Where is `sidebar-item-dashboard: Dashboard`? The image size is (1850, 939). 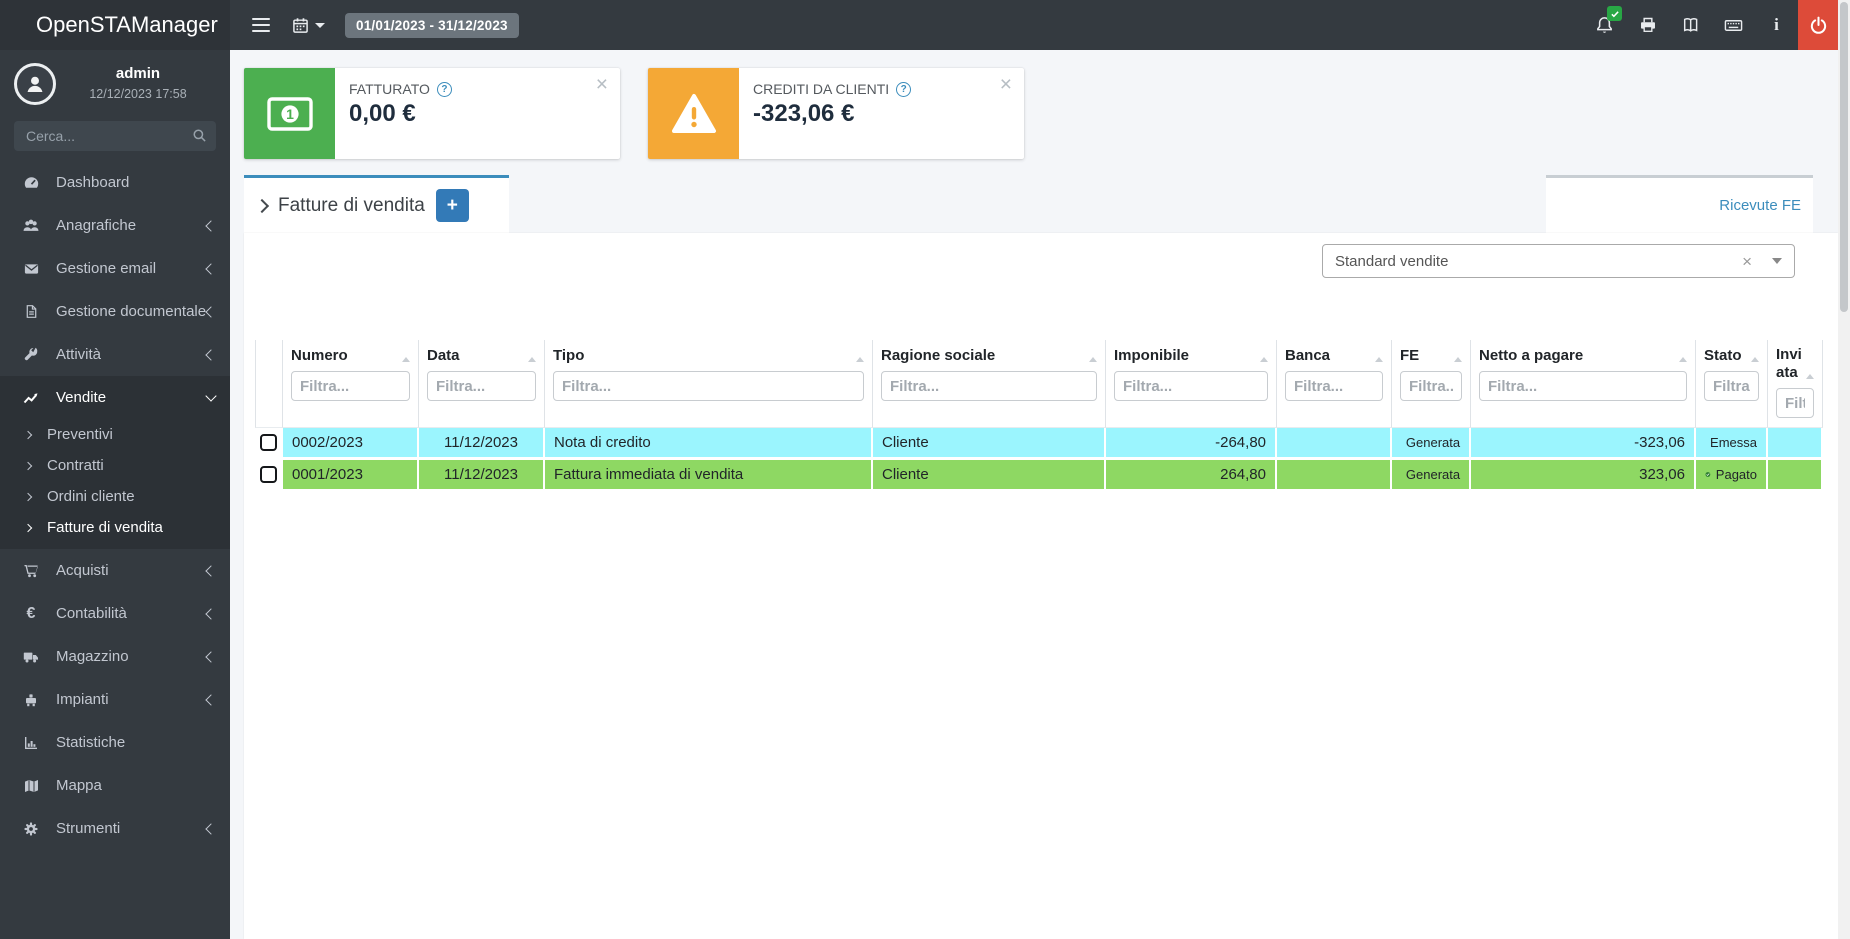
sidebar-item-dashboard: Dashboard is located at coordinates (115, 182).